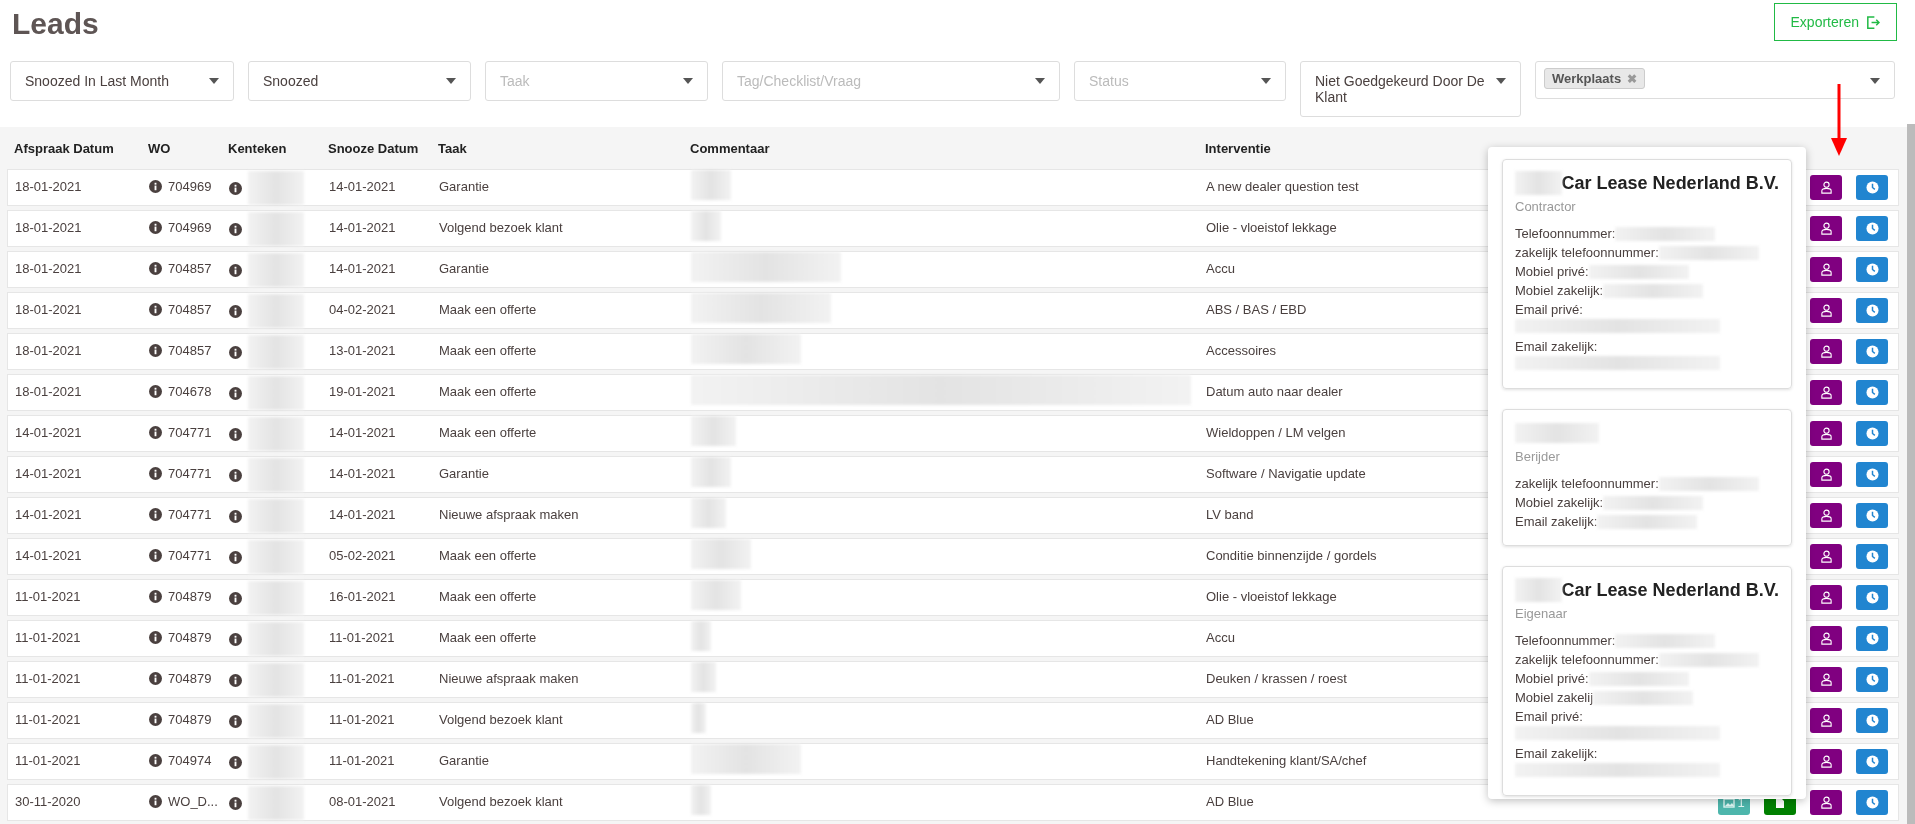 The image size is (1915, 824). I want to click on filter-dropdown: Niet Goedgekeurd Door De Klant, so click(1410, 89).